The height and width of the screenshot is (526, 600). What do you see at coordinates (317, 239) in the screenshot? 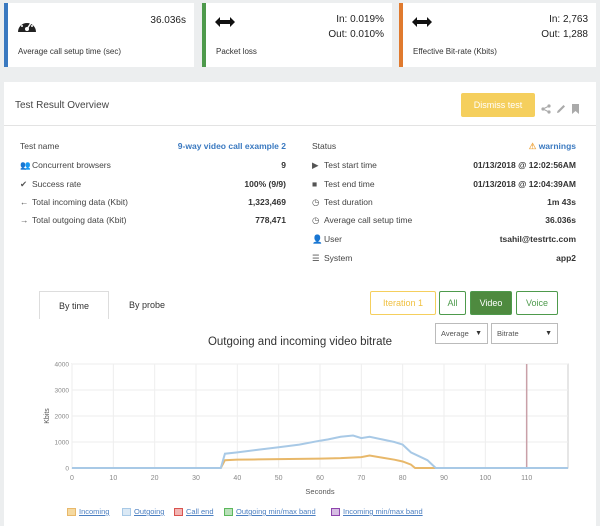
I see `user-icon: 👤` at bounding box center [317, 239].